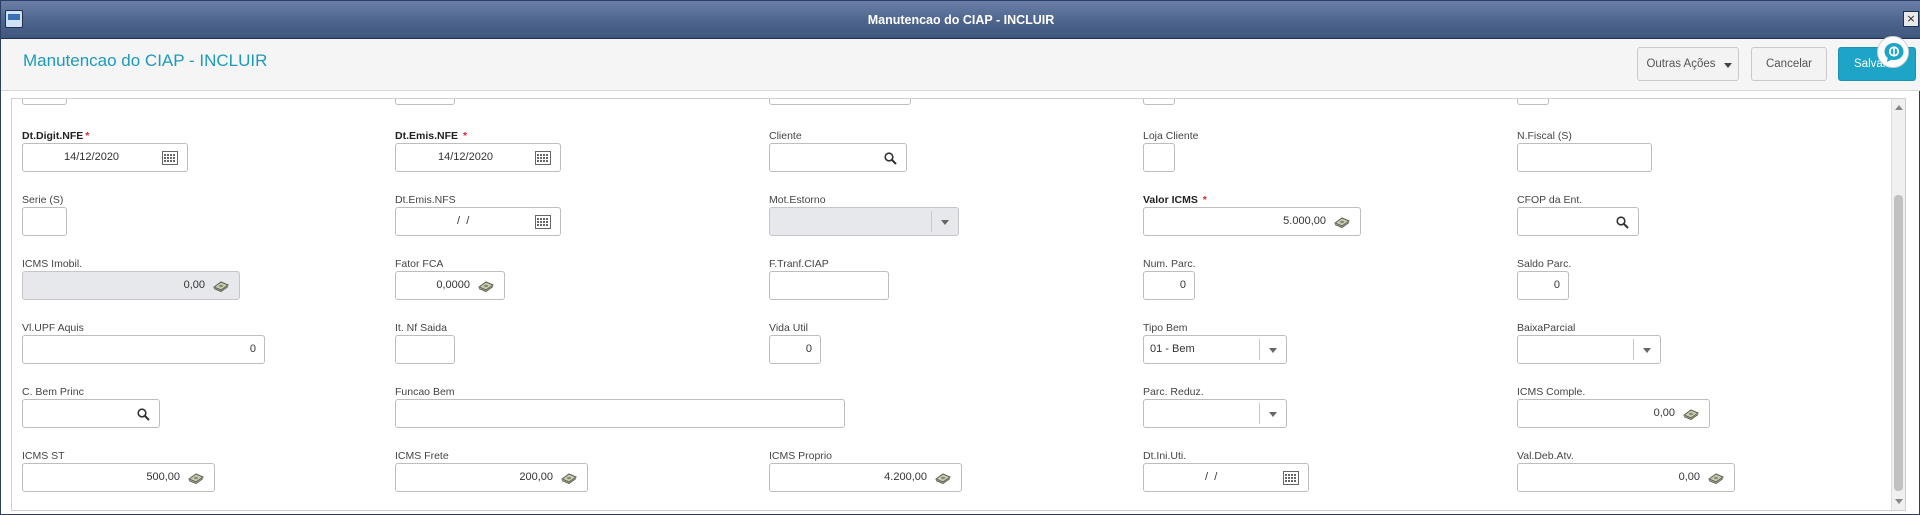  I want to click on title-bar: Manutencao do CIAP - INCLUIR ×, so click(960, 20).